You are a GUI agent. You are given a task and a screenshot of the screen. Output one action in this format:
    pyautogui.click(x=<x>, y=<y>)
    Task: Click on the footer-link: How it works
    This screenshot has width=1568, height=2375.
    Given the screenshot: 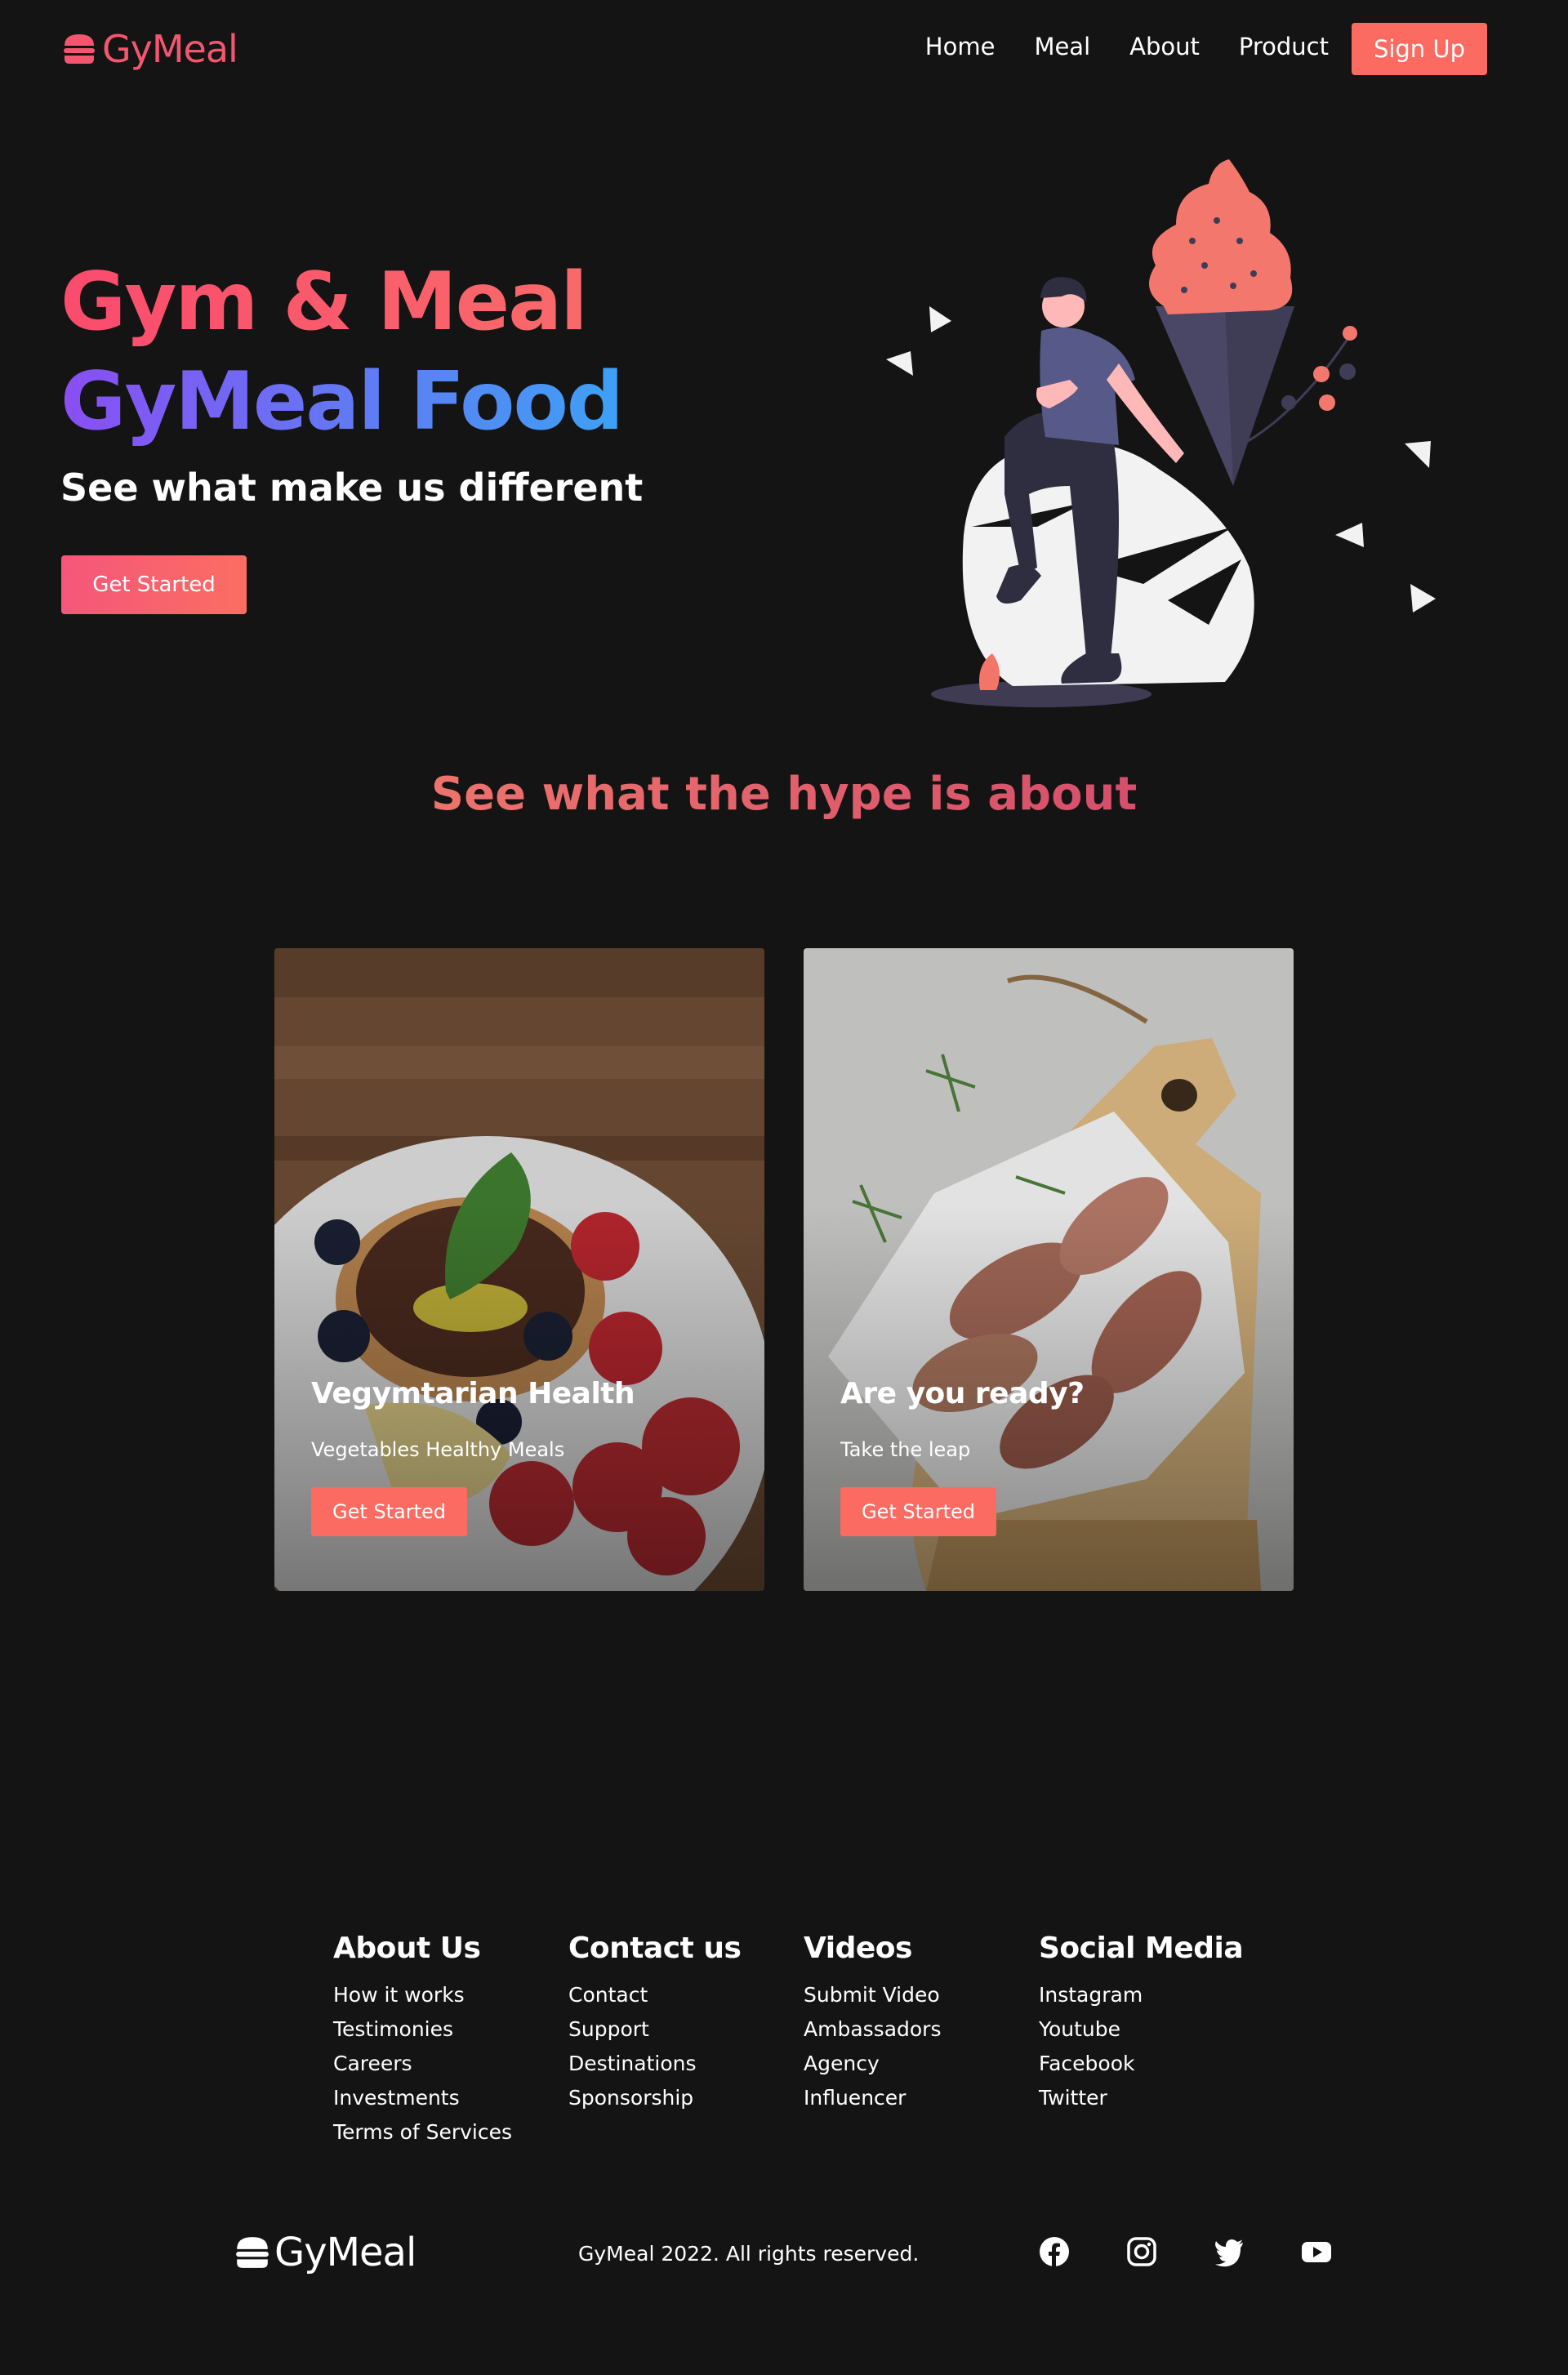 What is the action you would take?
    pyautogui.click(x=422, y=1995)
    